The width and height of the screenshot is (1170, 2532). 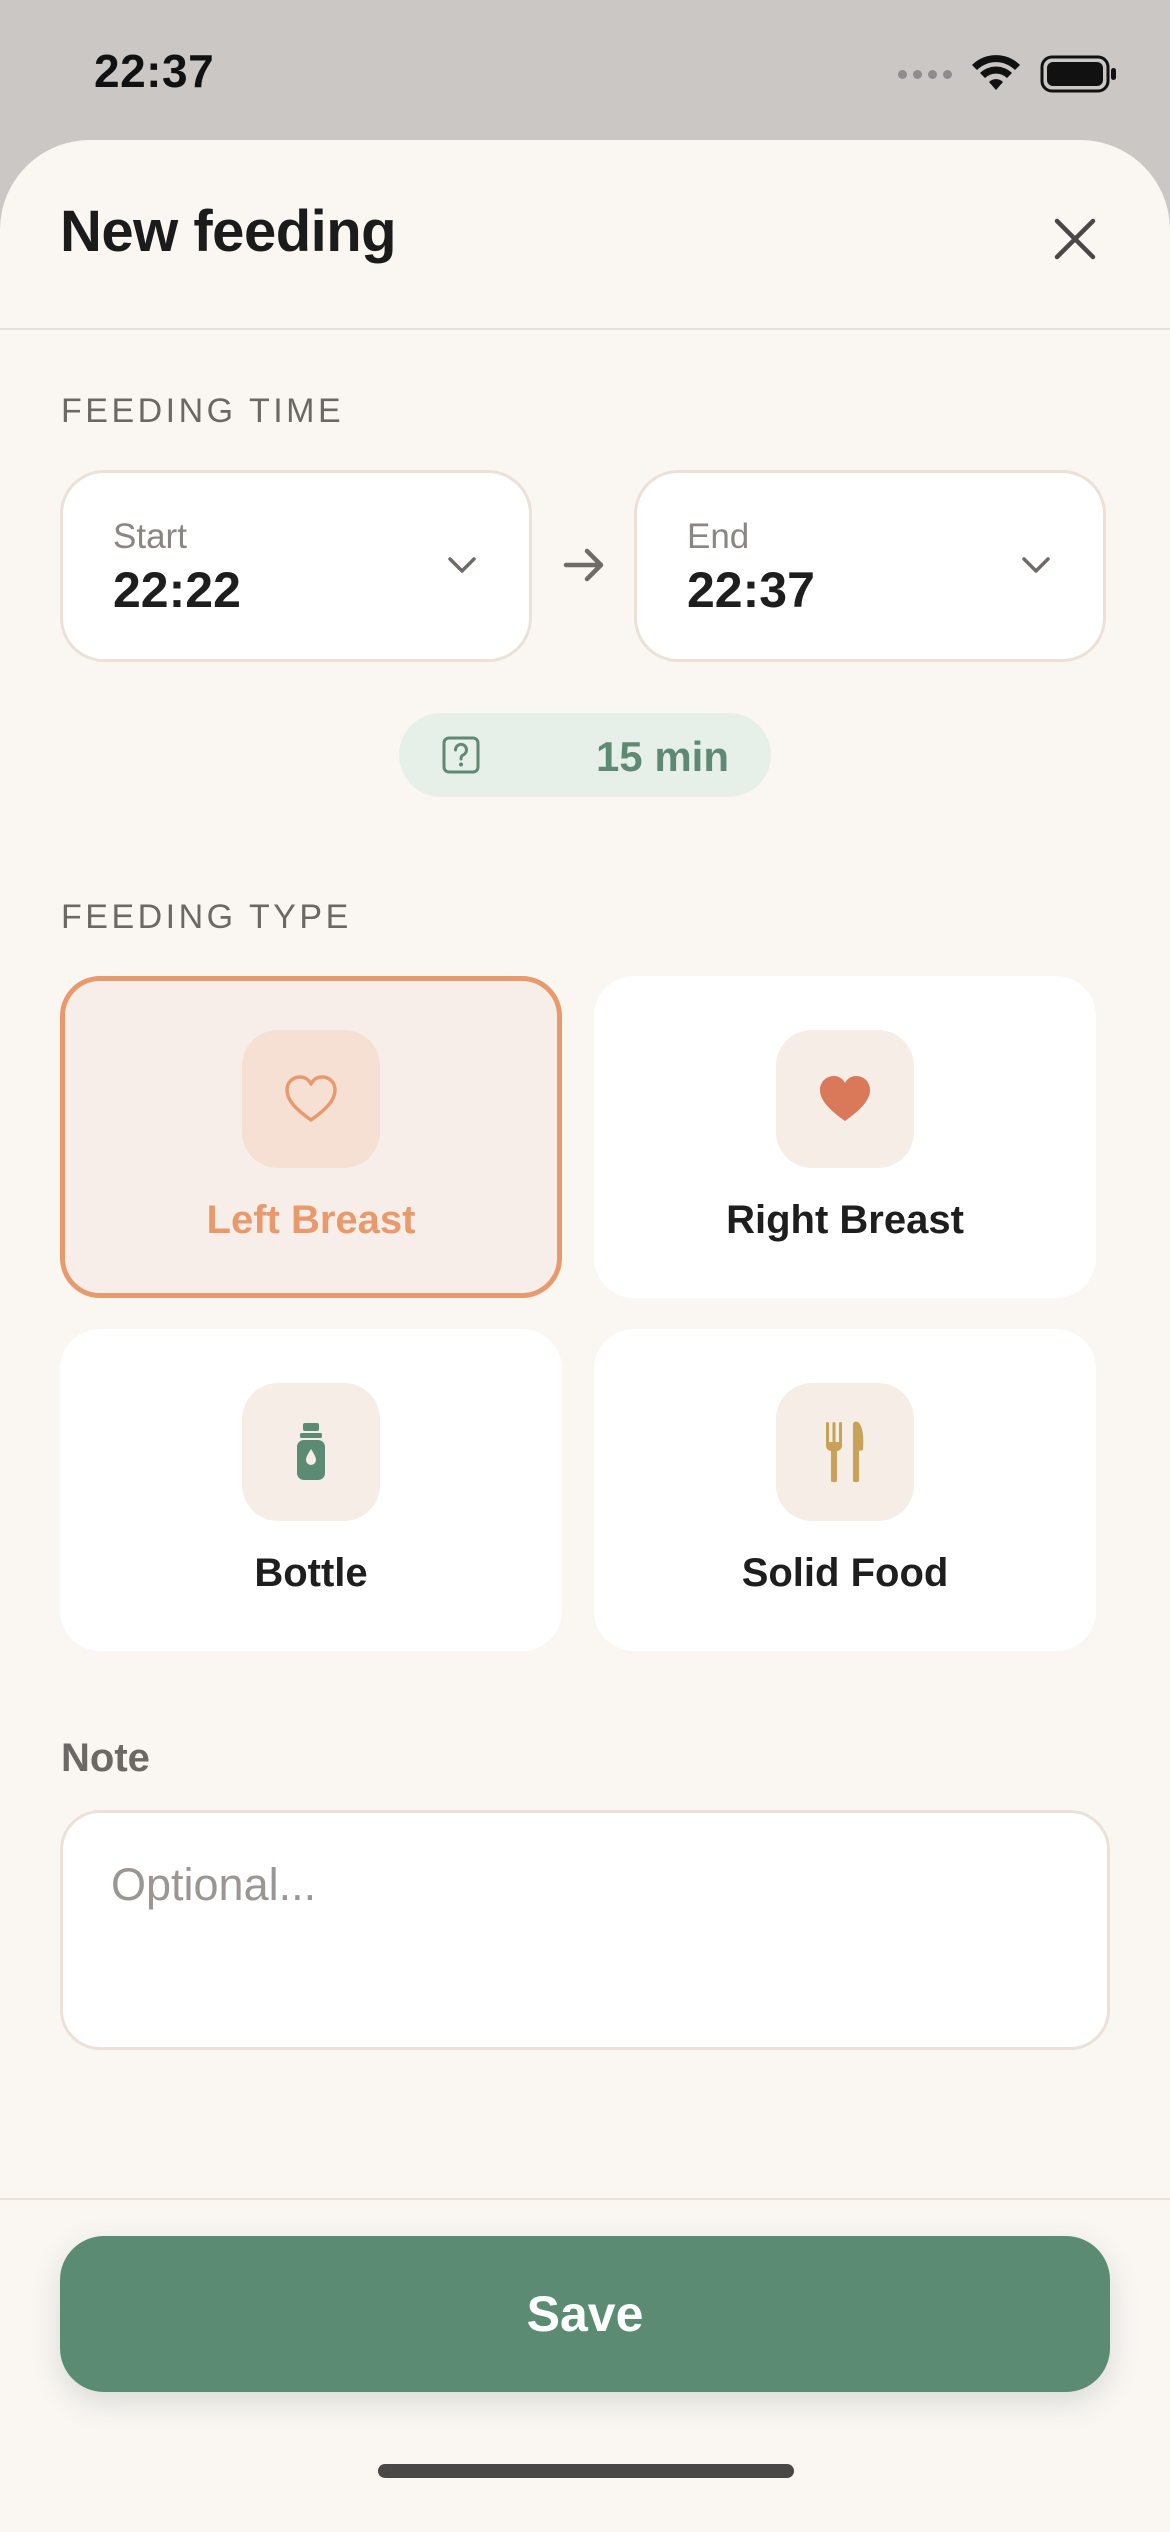 I want to click on cellular-signal-icon, so click(x=925, y=74).